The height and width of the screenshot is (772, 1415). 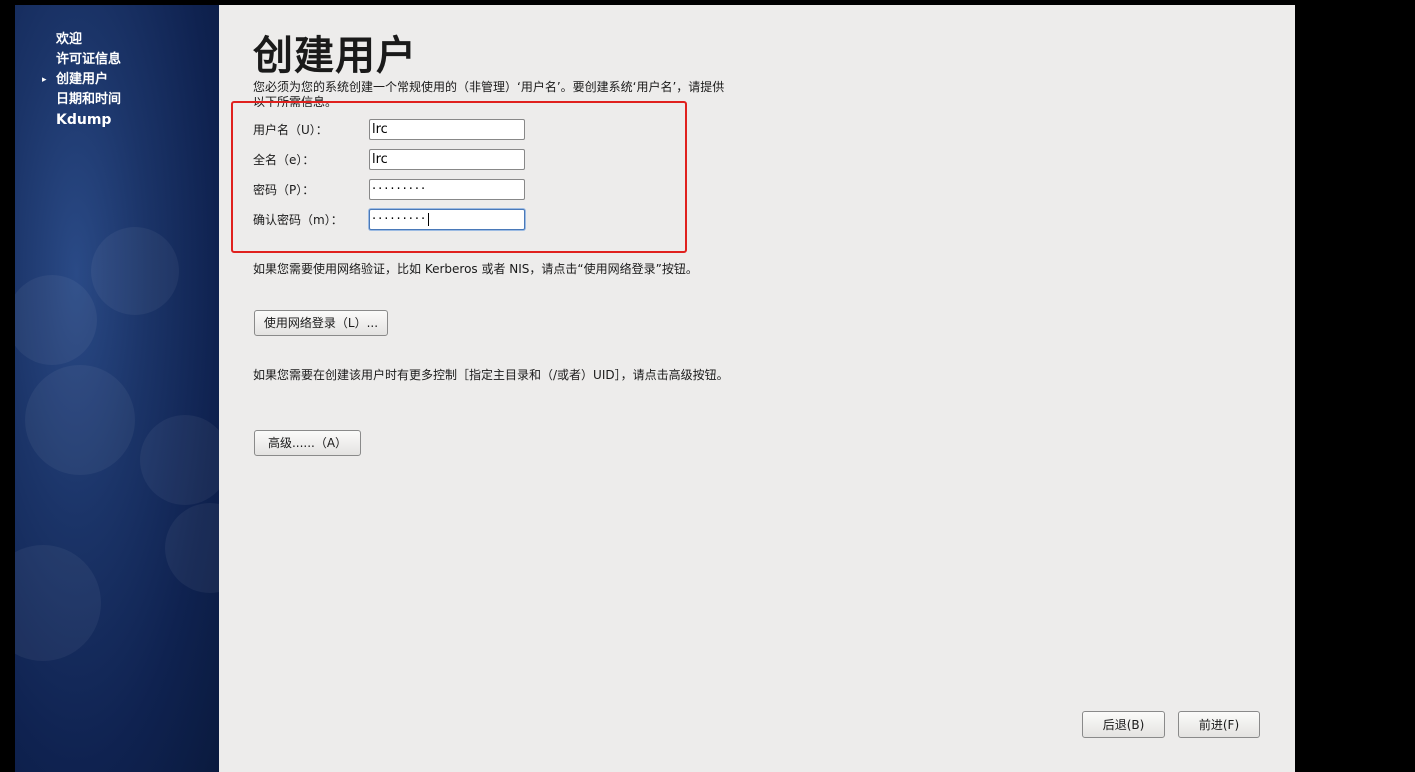 What do you see at coordinates (89, 99) in the screenshot?
I see `step-datetime: 日期和时间` at bounding box center [89, 99].